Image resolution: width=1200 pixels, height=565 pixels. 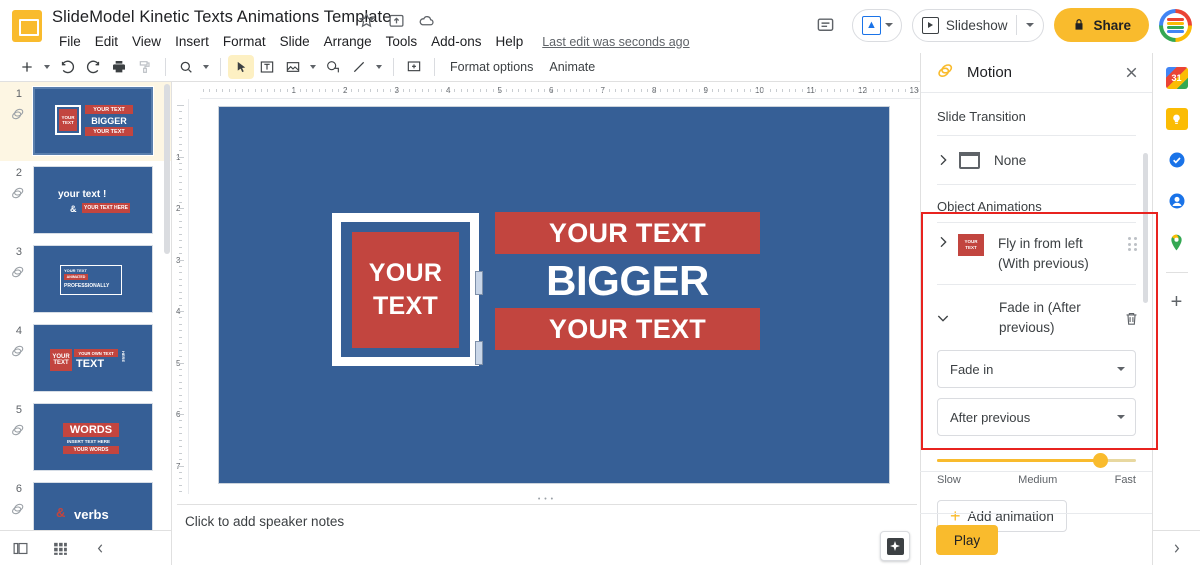 What do you see at coordinates (1134, 245) in the screenshot?
I see `drag-handle-icon` at bounding box center [1134, 245].